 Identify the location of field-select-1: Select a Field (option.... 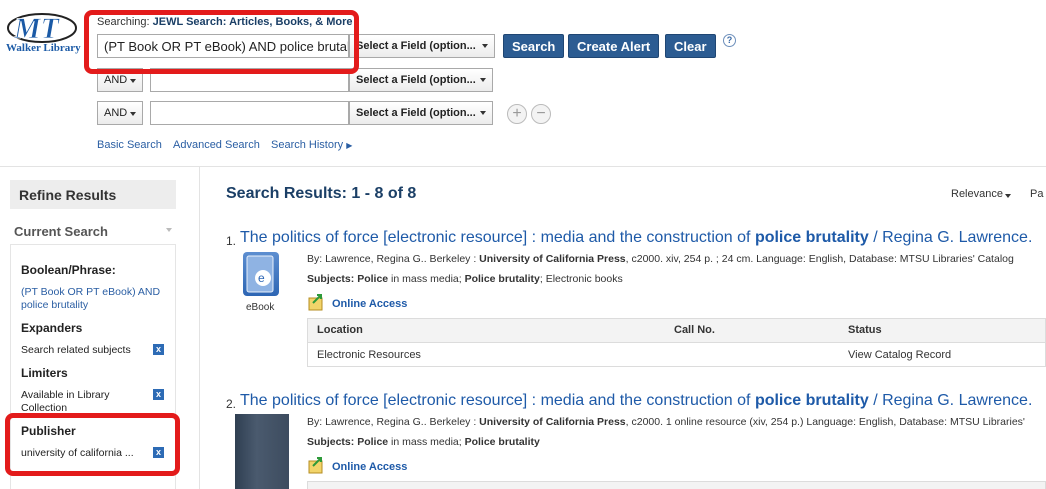
(422, 46).